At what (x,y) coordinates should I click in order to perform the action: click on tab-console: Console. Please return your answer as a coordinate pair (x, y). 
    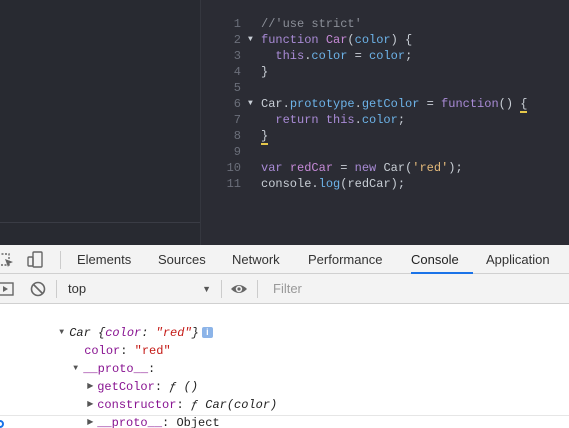
    Looking at the image, I should click on (442, 259).